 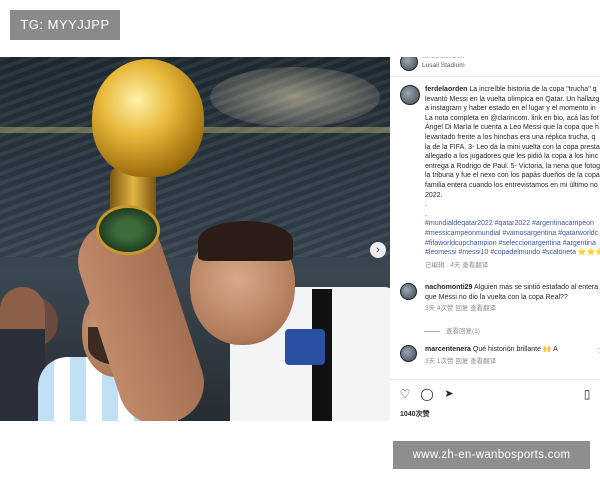 I want to click on comment-username: marcentenera, so click(x=448, y=349).